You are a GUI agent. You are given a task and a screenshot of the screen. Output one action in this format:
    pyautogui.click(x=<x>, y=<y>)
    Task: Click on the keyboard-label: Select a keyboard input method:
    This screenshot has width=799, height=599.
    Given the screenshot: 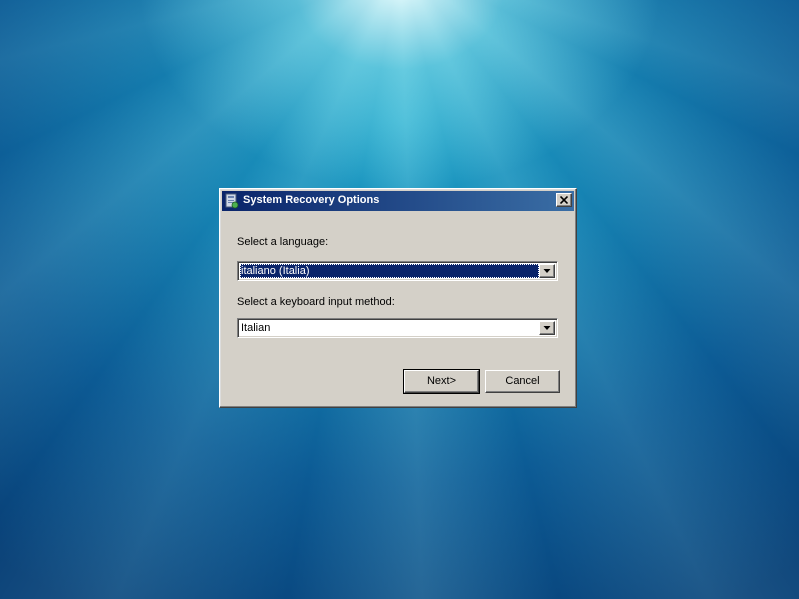 What is the action you would take?
    pyautogui.click(x=316, y=302)
    